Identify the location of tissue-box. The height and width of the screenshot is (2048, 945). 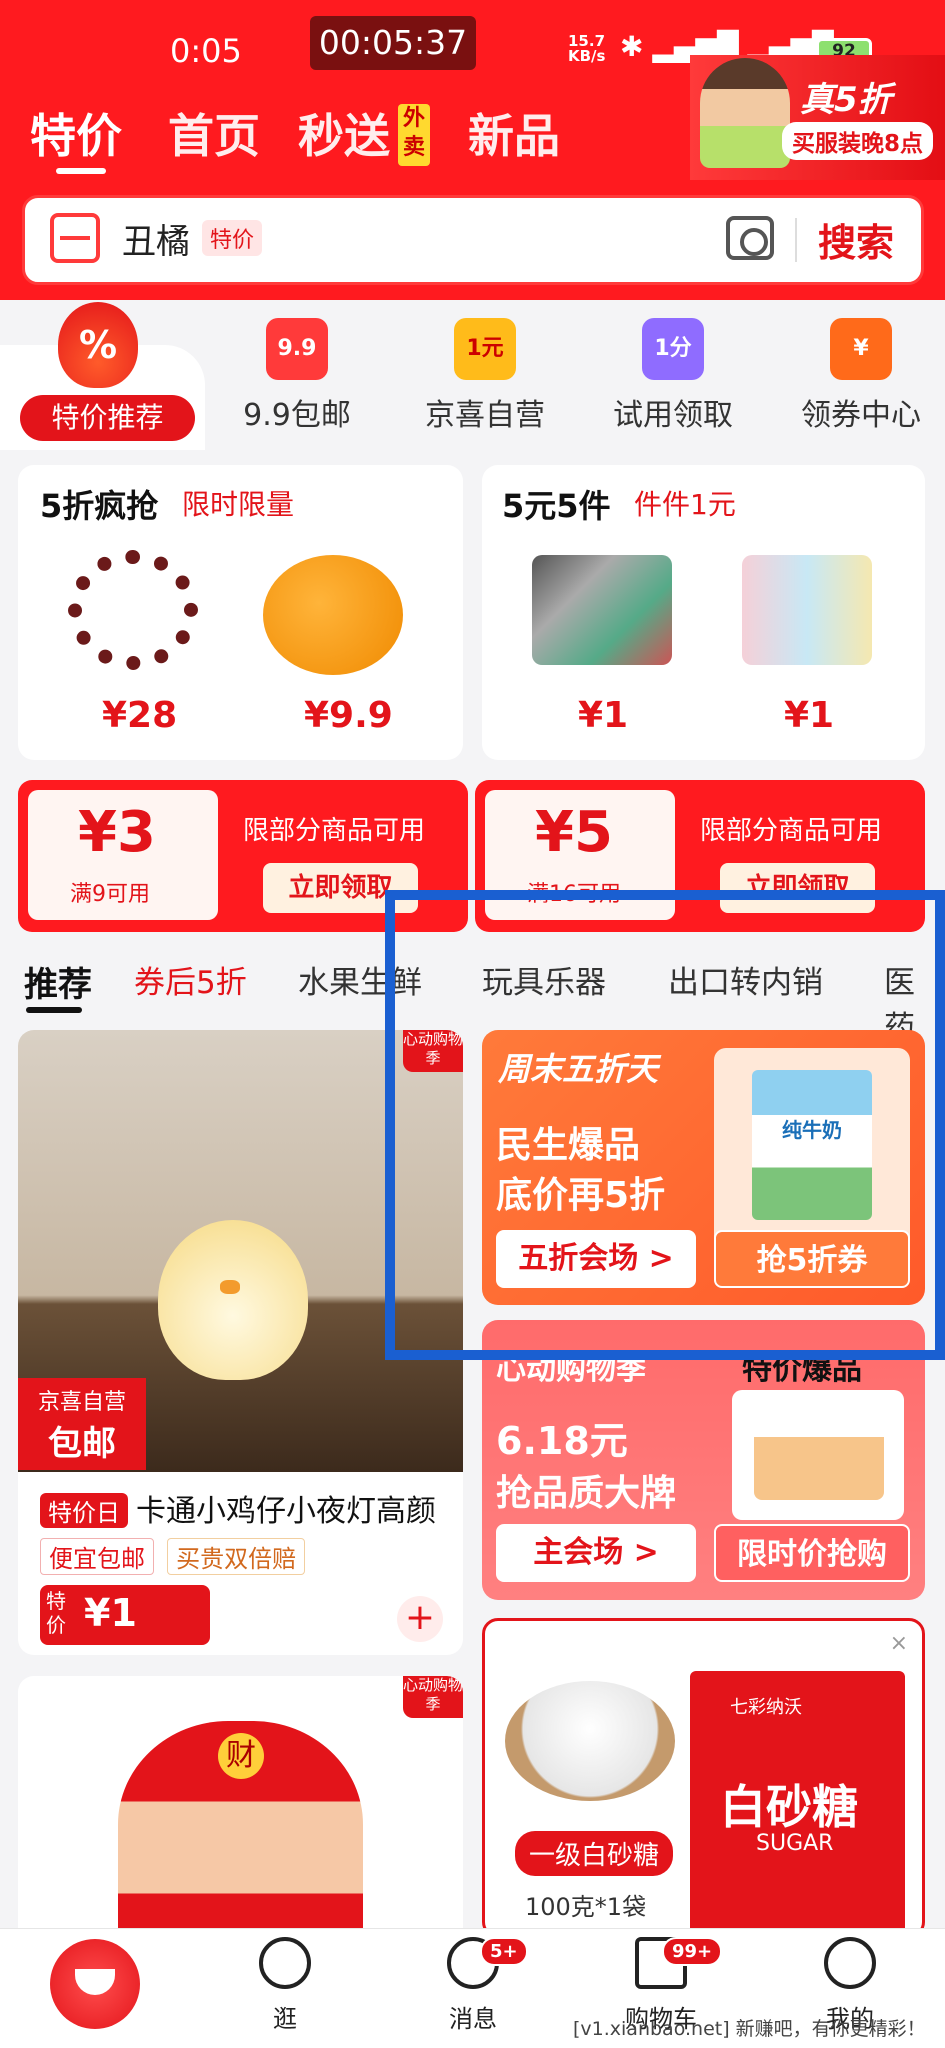
(819, 1455).